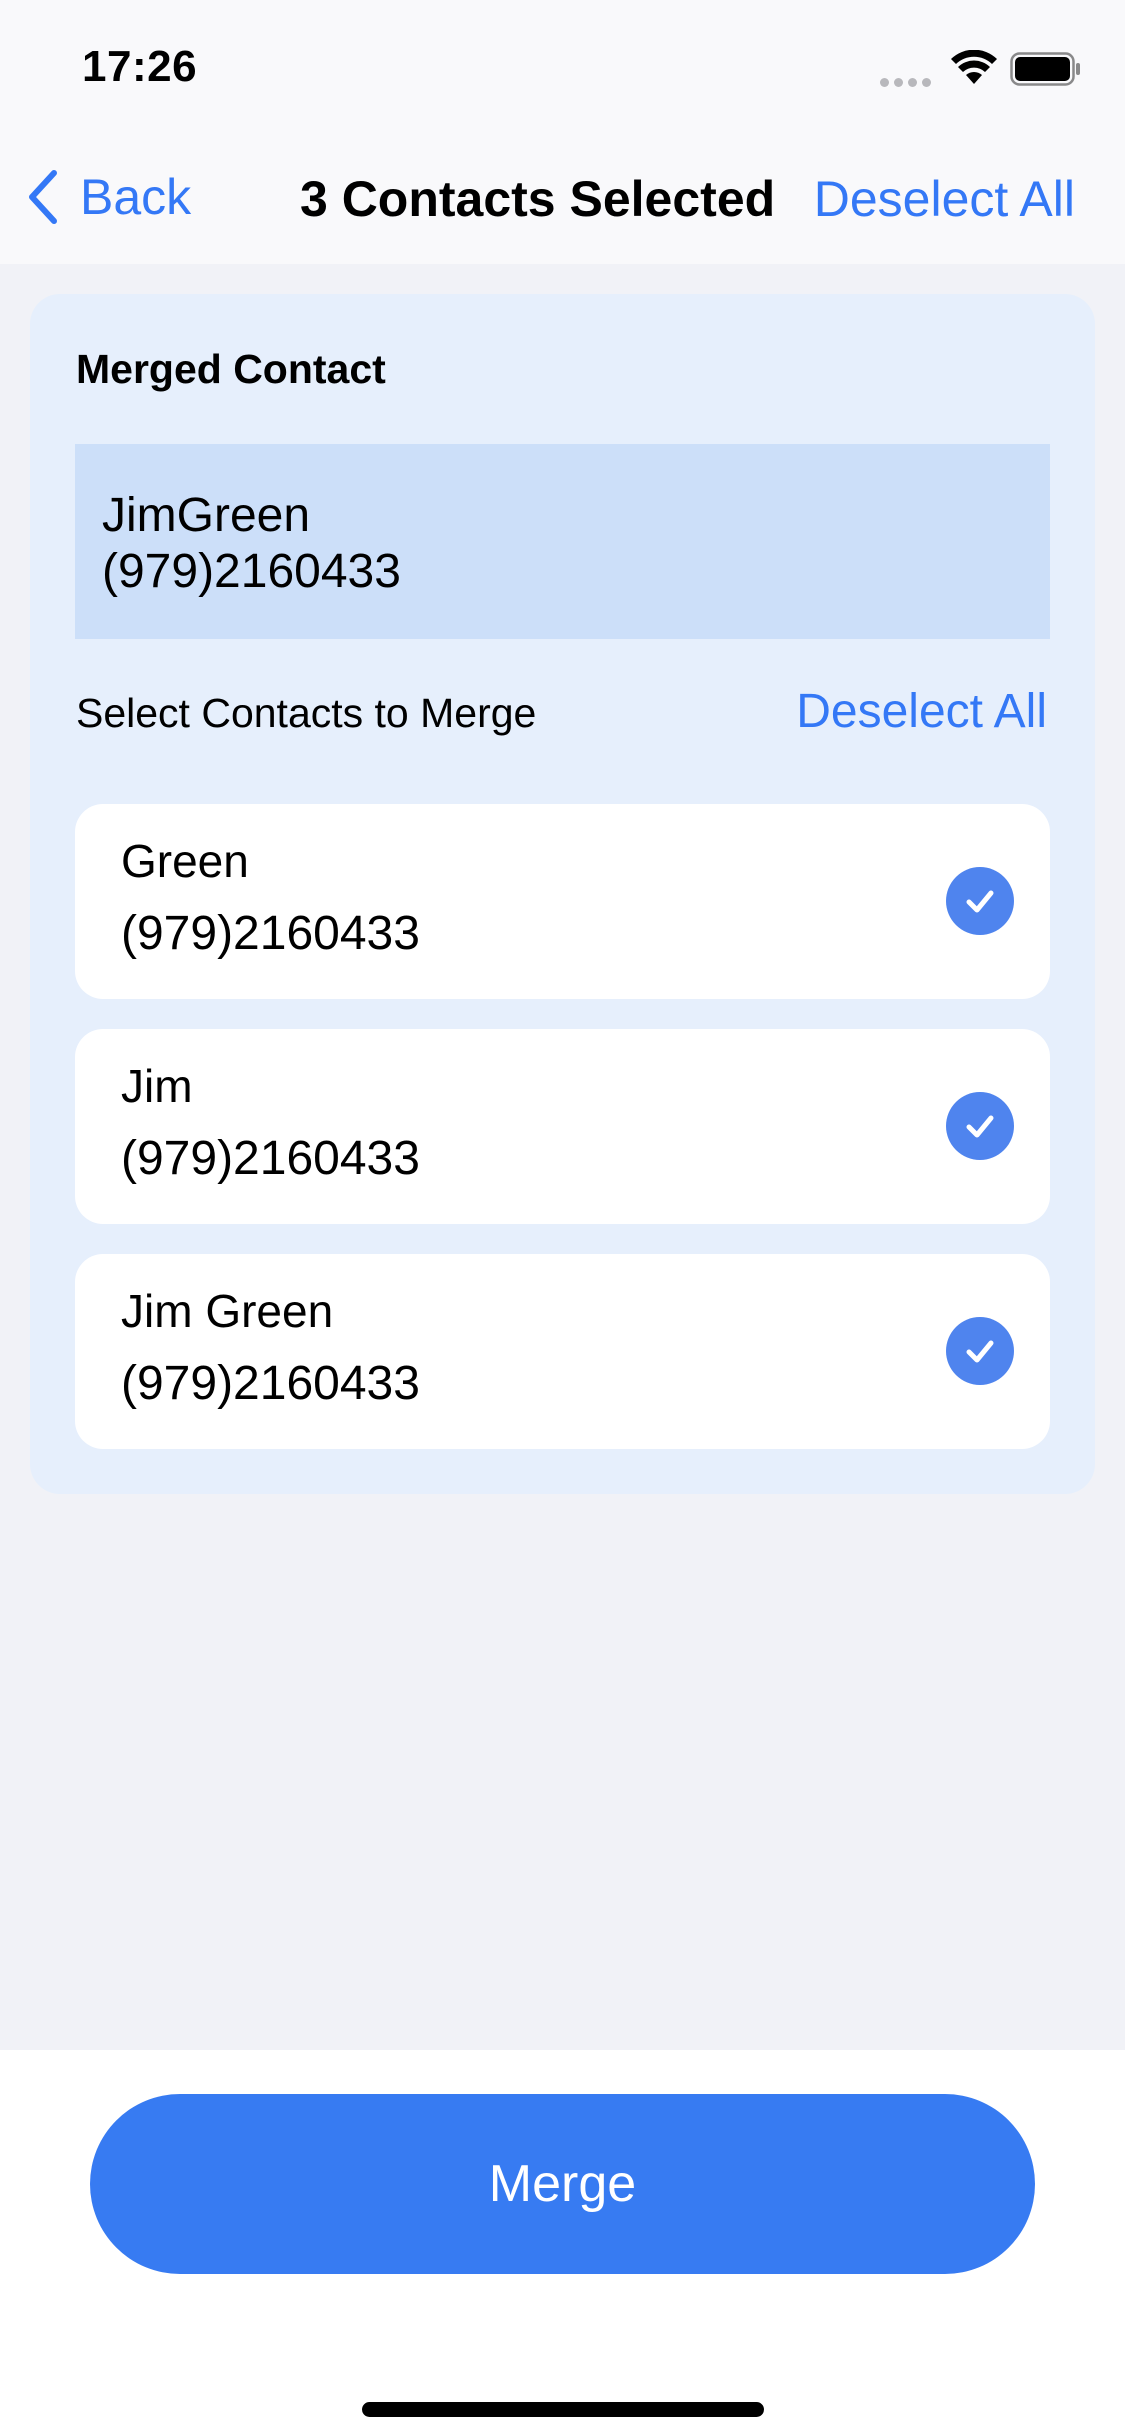  Describe the element at coordinates (157, 1086) in the screenshot. I see `contact-name: Jim` at that location.